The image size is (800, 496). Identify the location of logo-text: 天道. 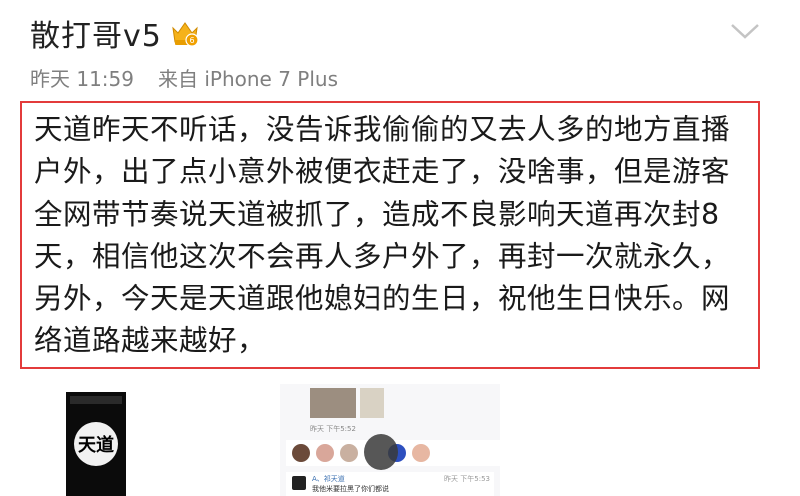
(96, 445).